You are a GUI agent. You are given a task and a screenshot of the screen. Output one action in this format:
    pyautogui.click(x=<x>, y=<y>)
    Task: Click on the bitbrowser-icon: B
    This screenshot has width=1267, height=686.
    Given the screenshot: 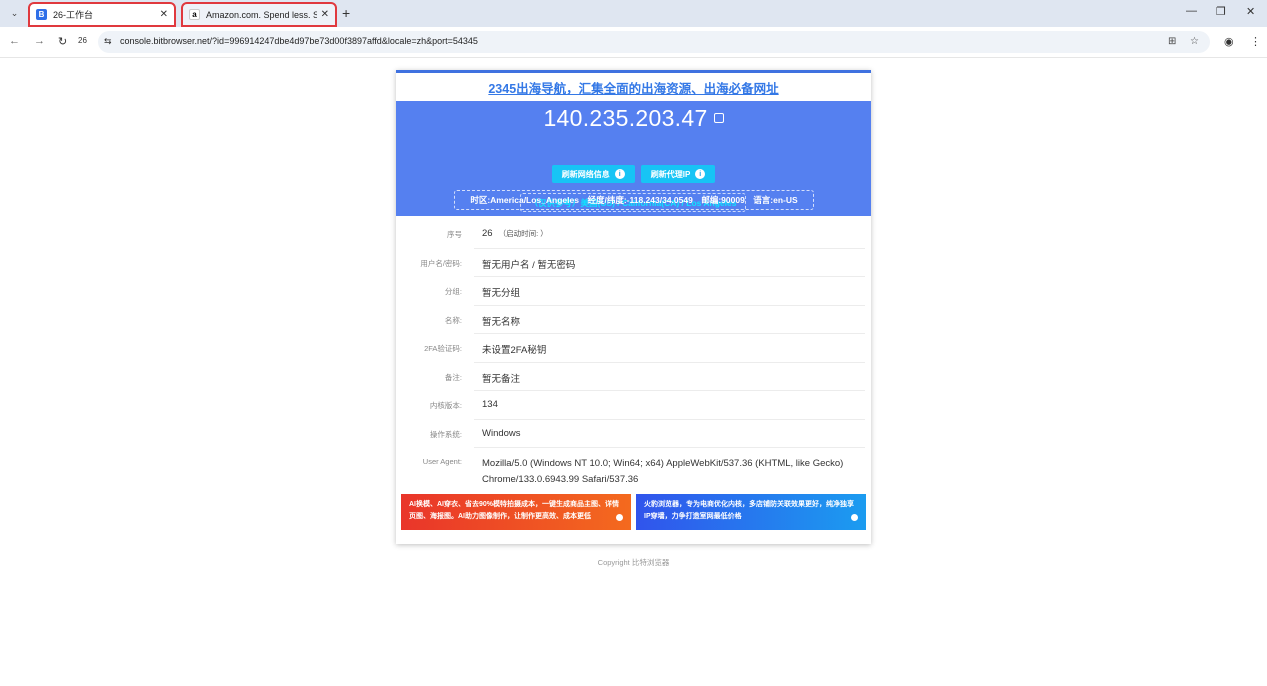 What is the action you would take?
    pyautogui.click(x=41, y=14)
    